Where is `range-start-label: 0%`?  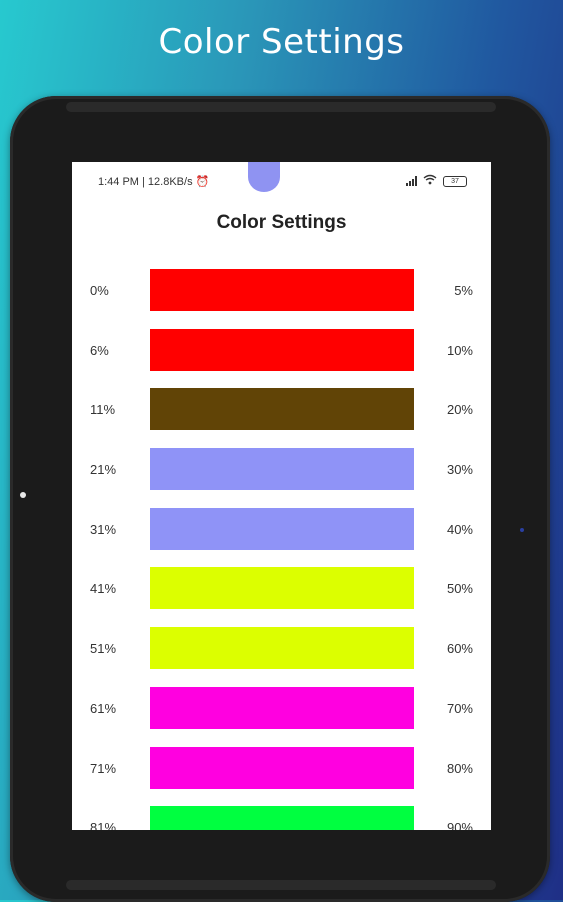 range-start-label: 0% is located at coordinates (99, 290).